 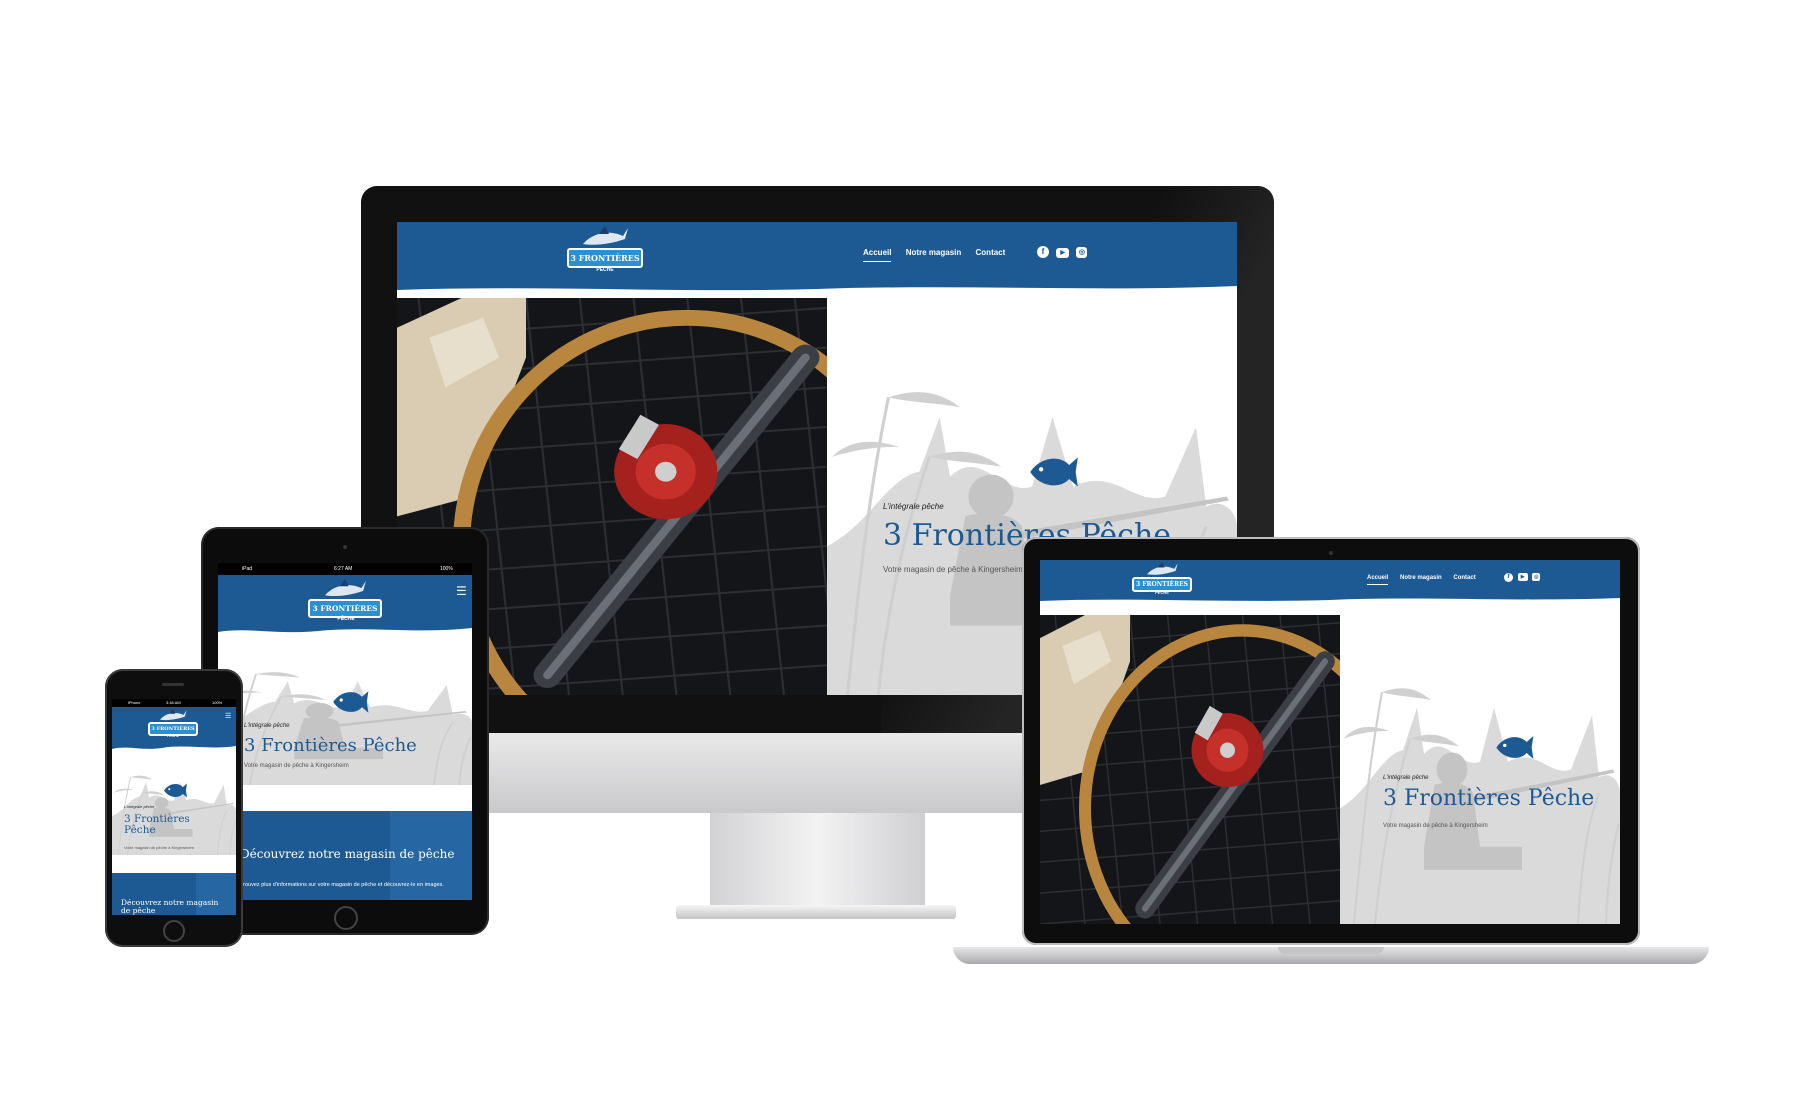 I want to click on tablet-camera, so click(x=345, y=547).